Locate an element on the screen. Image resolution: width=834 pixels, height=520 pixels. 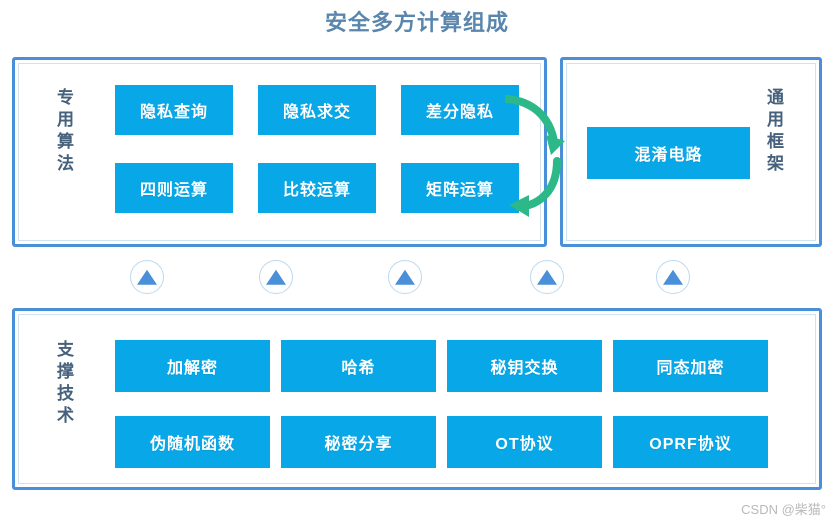
box-garbled-circuit: 混淆电路 is located at coordinates (668, 153).